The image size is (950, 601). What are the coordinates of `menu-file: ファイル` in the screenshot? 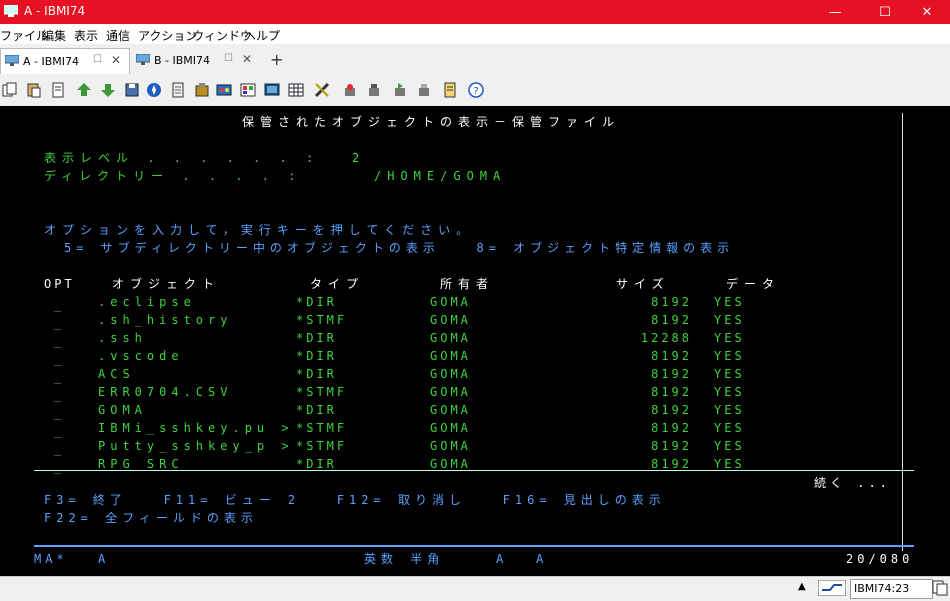 It's located at (24, 35).